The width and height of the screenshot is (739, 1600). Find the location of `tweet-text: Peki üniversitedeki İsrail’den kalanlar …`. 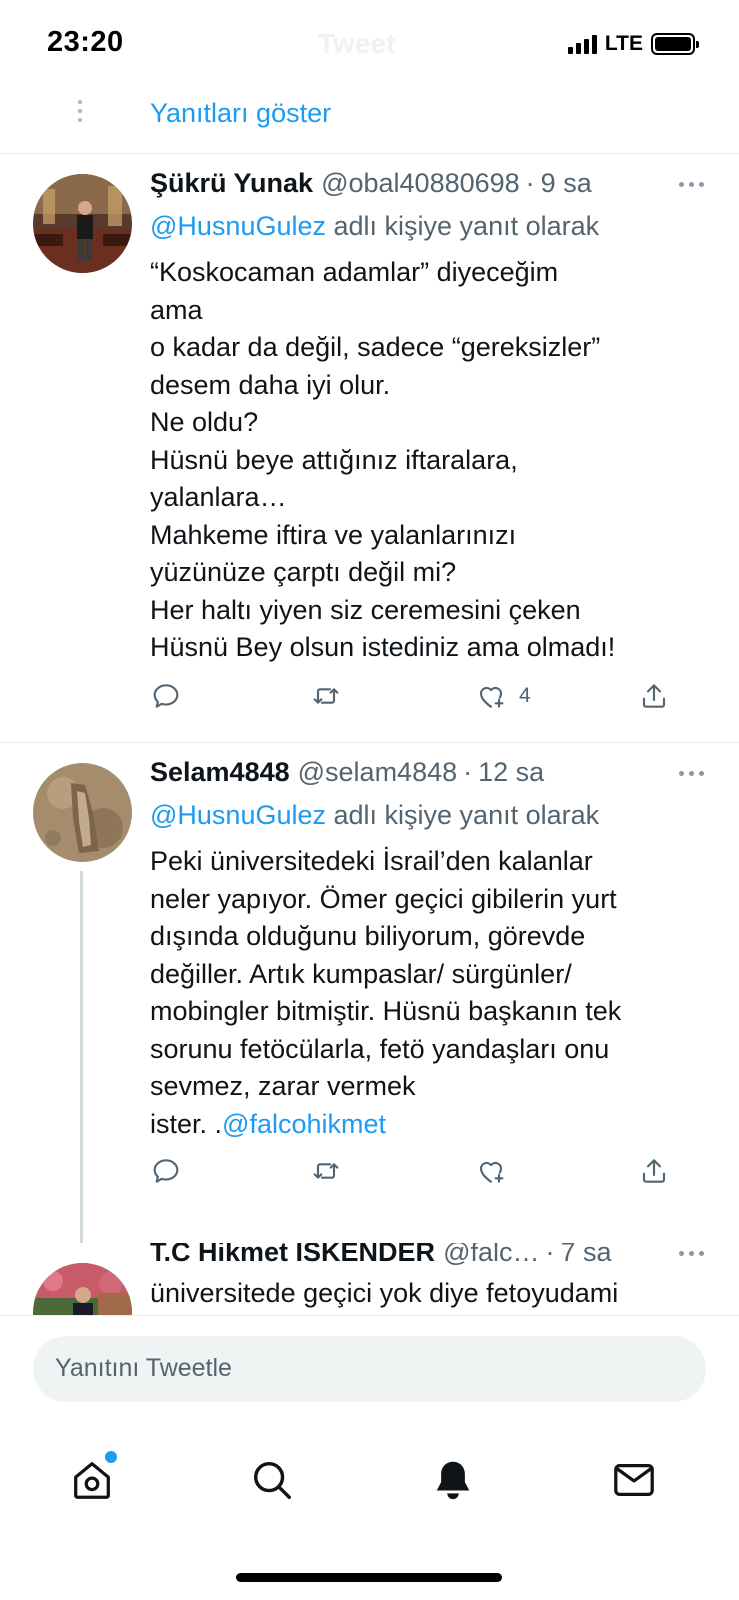

tweet-text: Peki üniversitedeki İsrail’den kalanlar … is located at coordinates (429, 993).